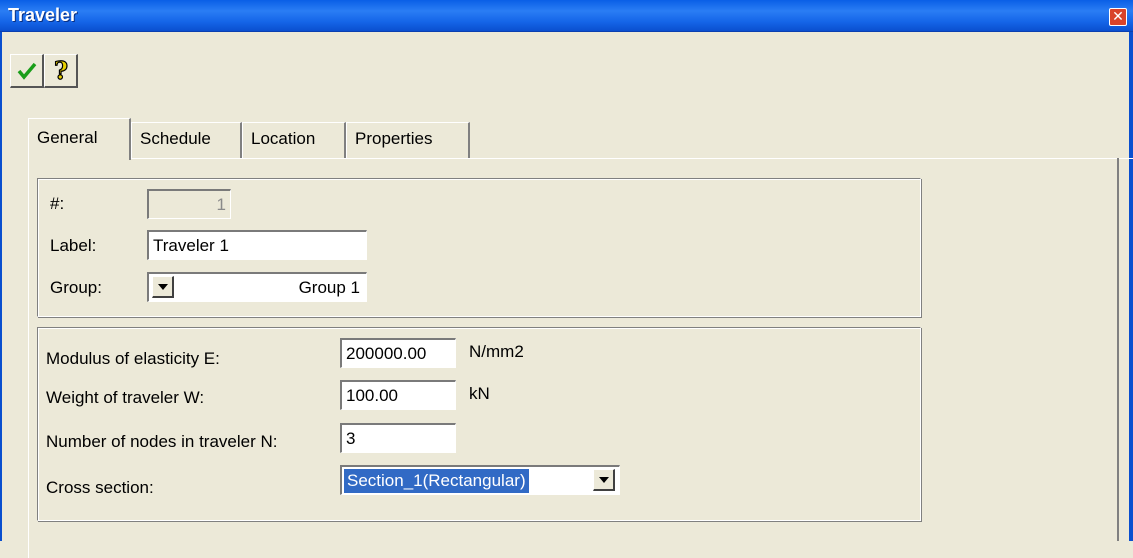 This screenshot has height=558, width=1133. What do you see at coordinates (186, 140) in the screenshot?
I see `tab-schedule: Schedule` at bounding box center [186, 140].